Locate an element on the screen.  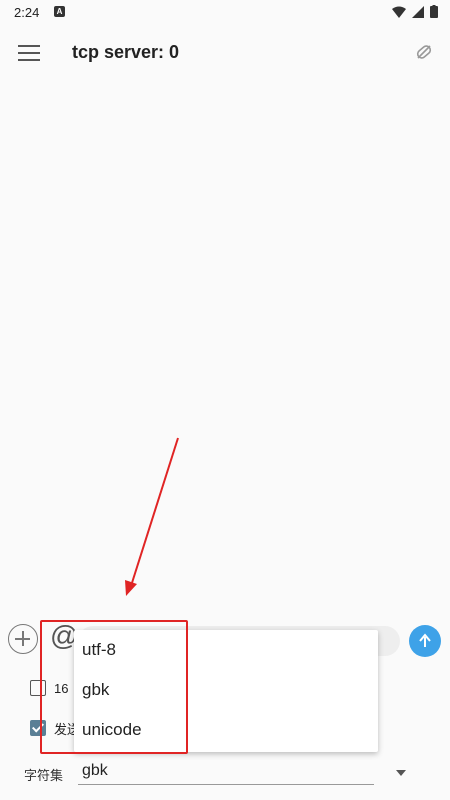
link-off-icon is located at coordinates (424, 52).